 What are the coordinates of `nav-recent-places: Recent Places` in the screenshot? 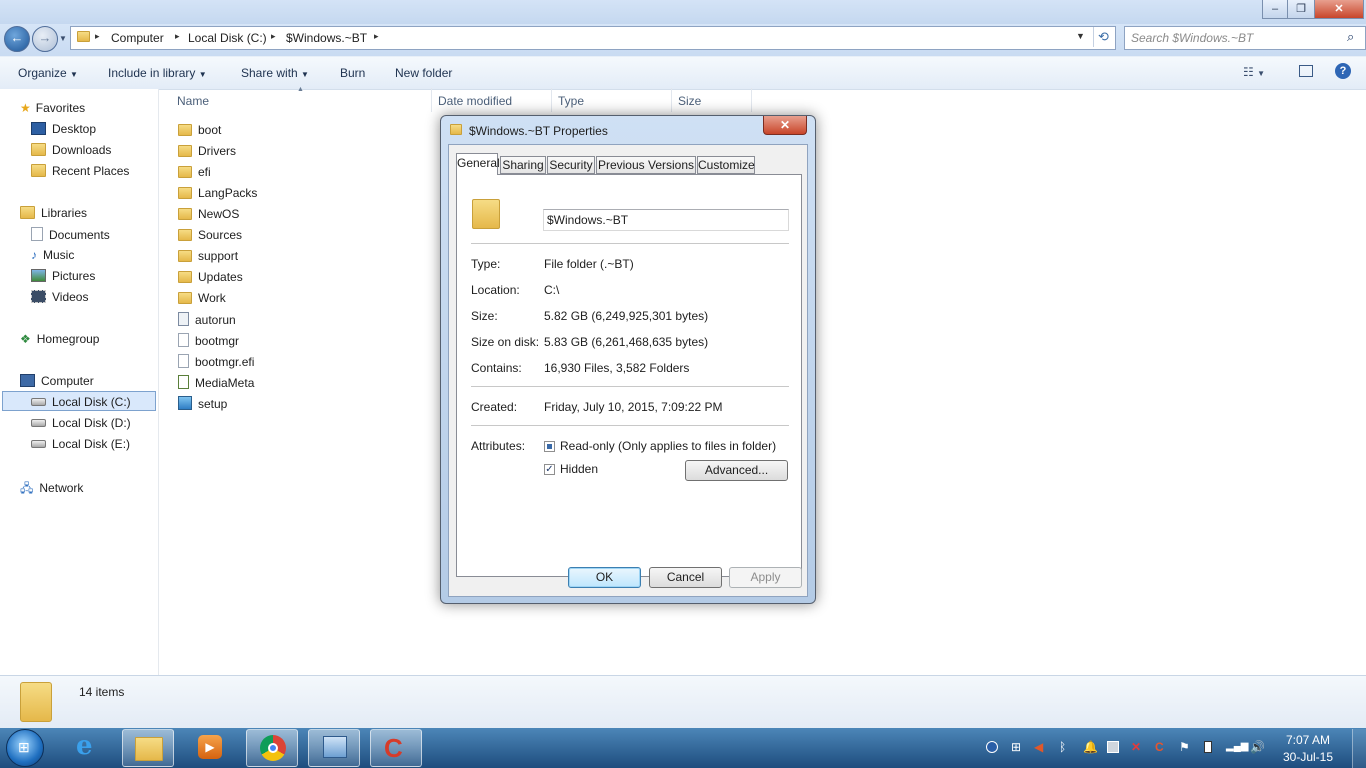 It's located at (80, 171).